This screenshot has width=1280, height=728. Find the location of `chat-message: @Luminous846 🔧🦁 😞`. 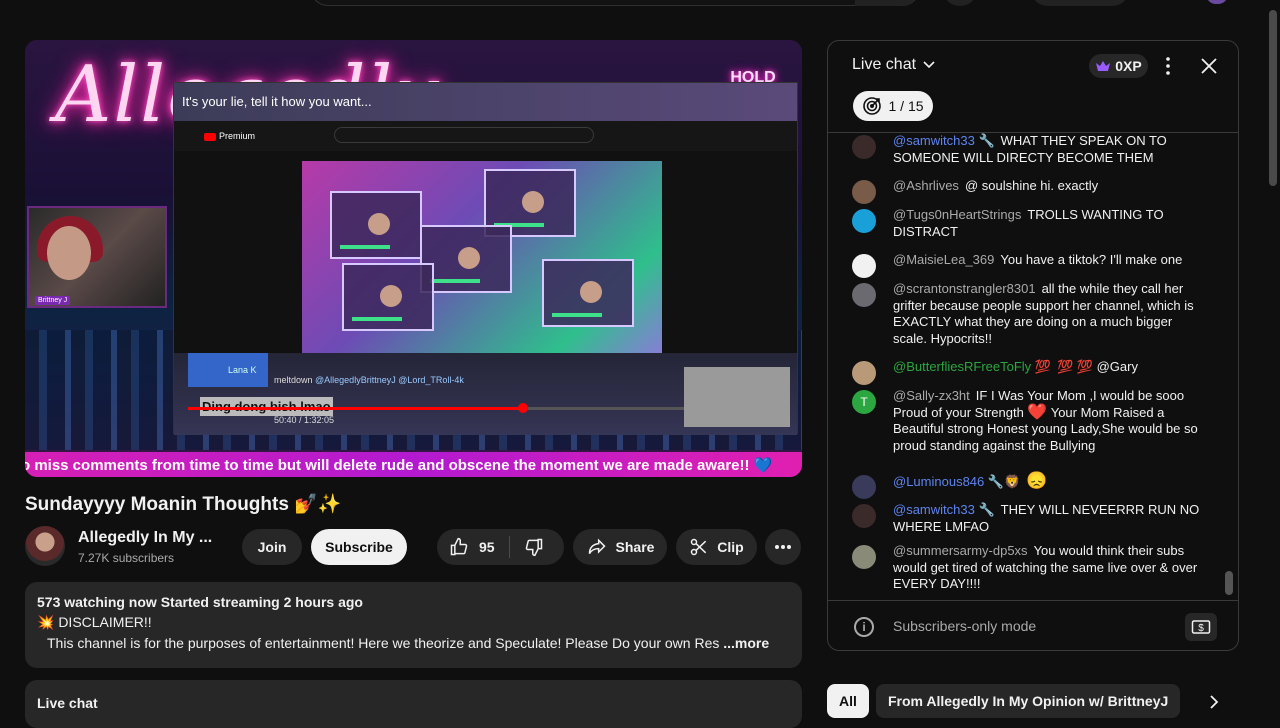

chat-message: @Luminous846 🔧🦁 😞 is located at coordinates (1030, 485).